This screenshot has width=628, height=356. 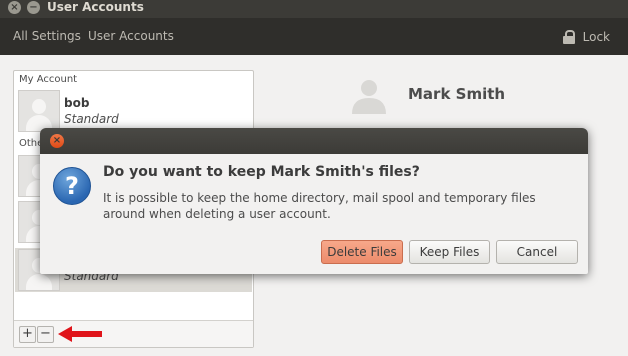 I want to click on minimize-icon: −, so click(x=33, y=7).